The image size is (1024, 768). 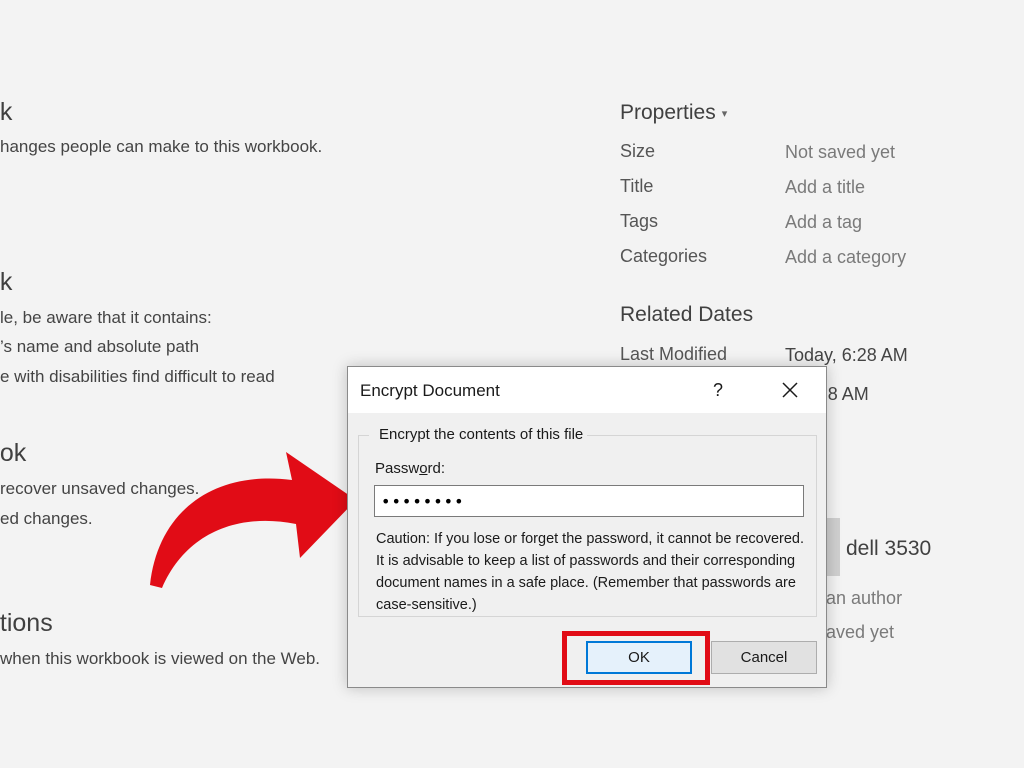 What do you see at coordinates (668, 112) in the screenshot?
I see `properties-title: Properties` at bounding box center [668, 112].